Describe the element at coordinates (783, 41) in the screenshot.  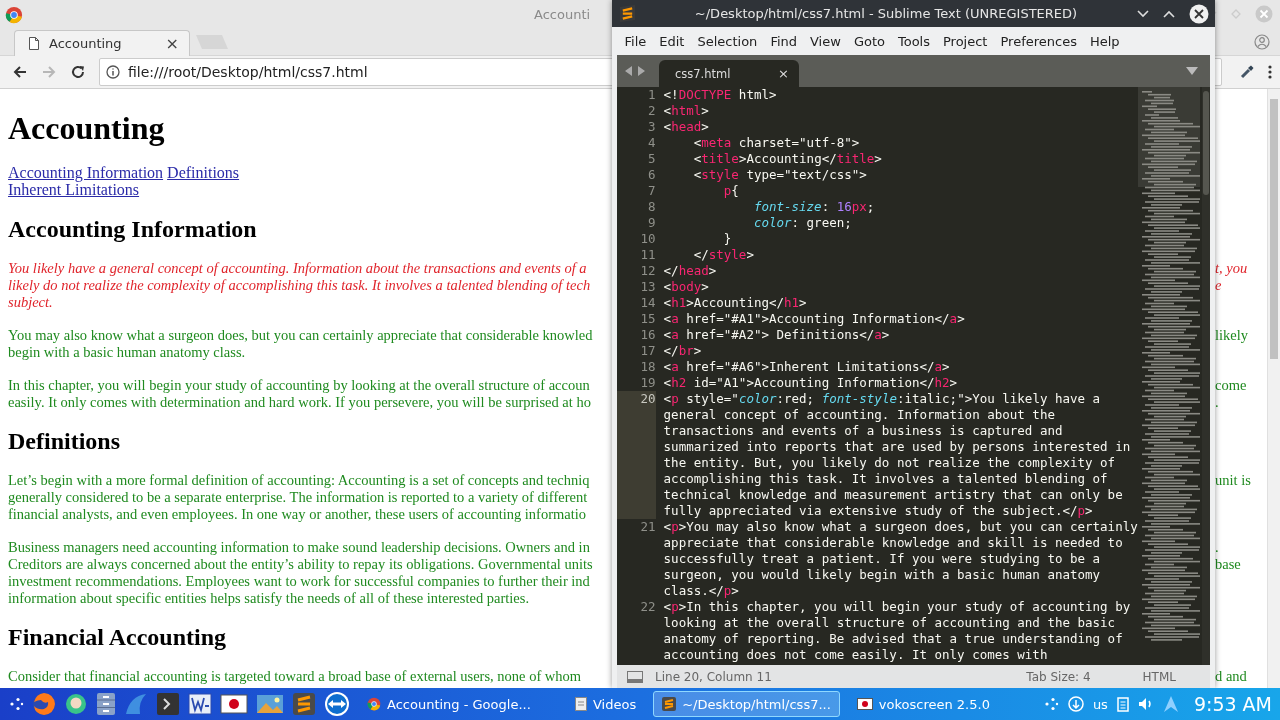
I see `menu-item: Find` at that location.